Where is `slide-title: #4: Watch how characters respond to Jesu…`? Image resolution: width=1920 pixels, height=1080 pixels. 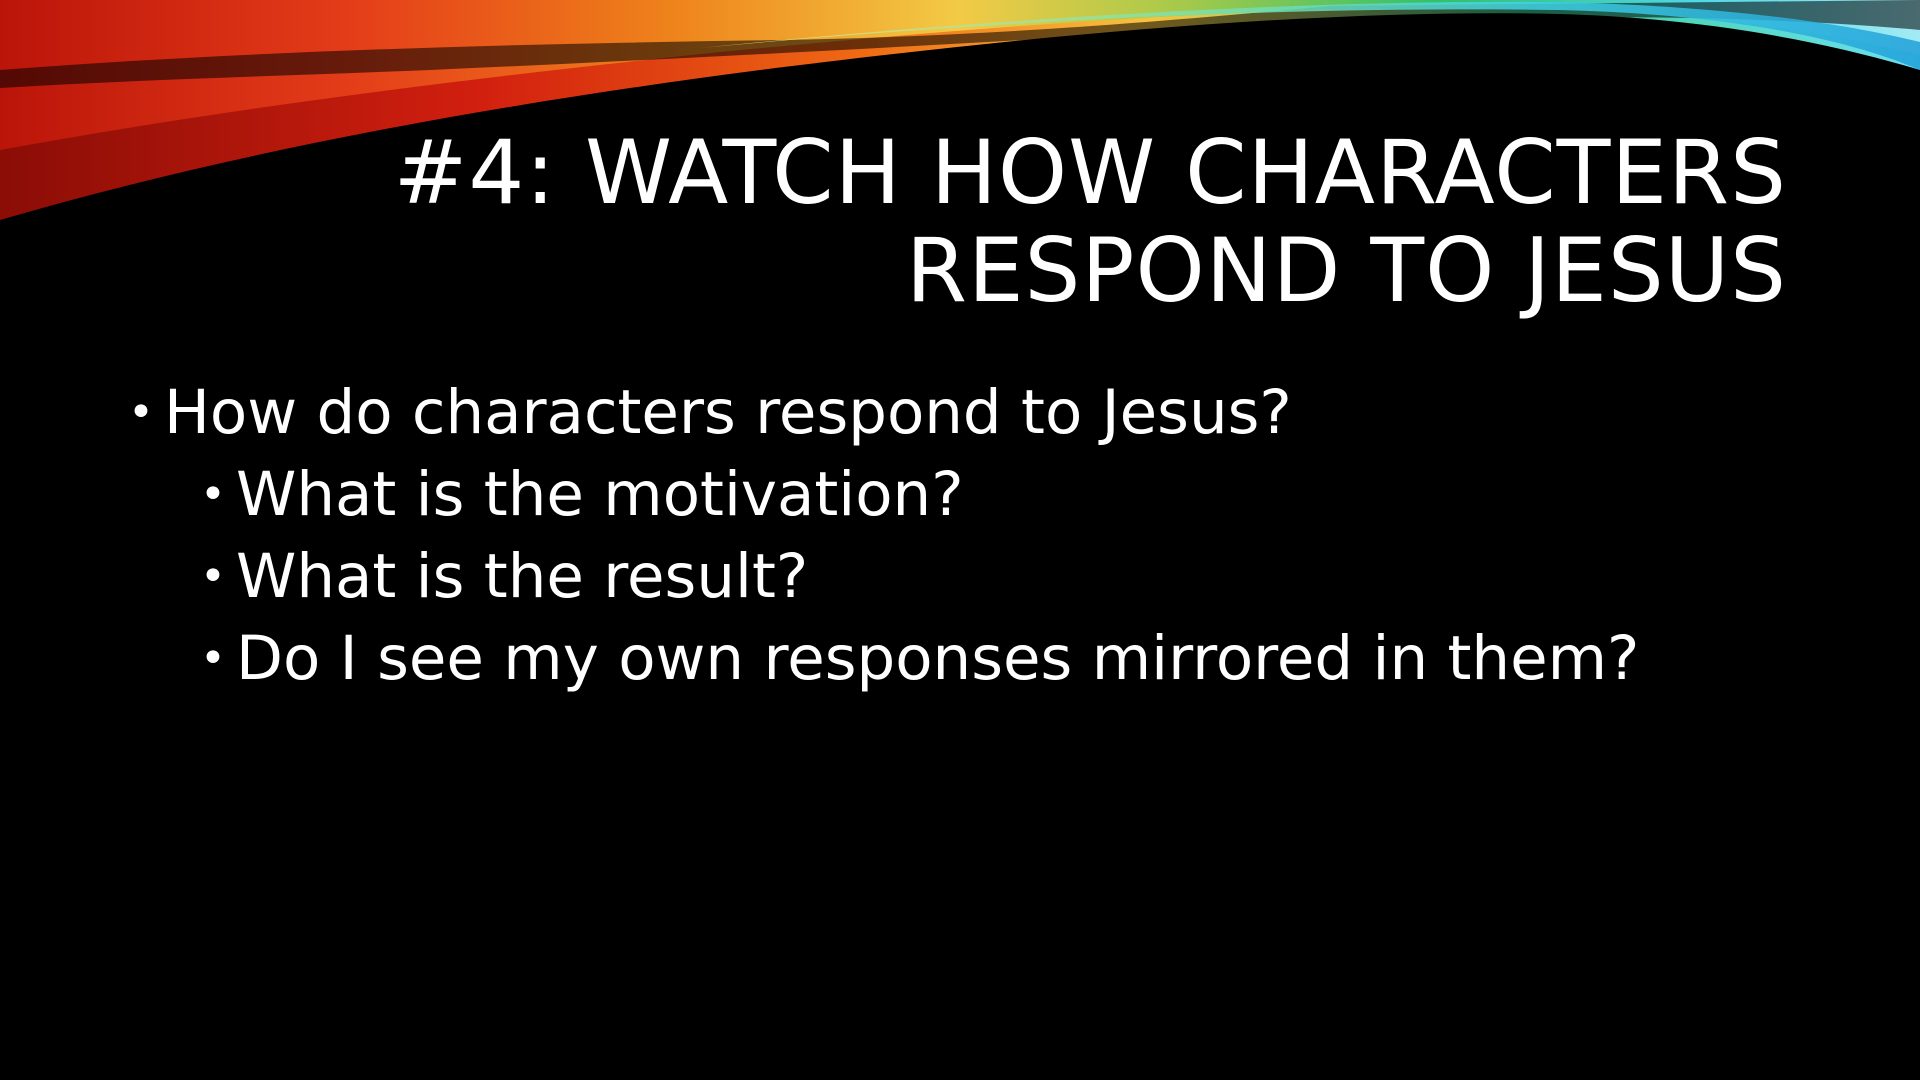
slide-title: #4: Watch how characters respond to Jesu… is located at coordinates (1037, 222).